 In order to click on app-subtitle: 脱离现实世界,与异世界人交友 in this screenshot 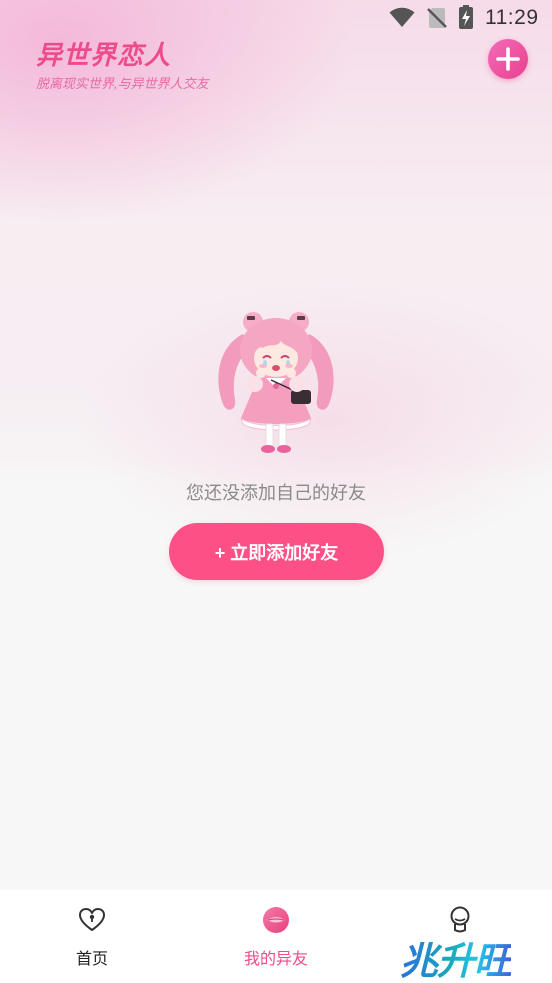, I will do `click(122, 83)`.